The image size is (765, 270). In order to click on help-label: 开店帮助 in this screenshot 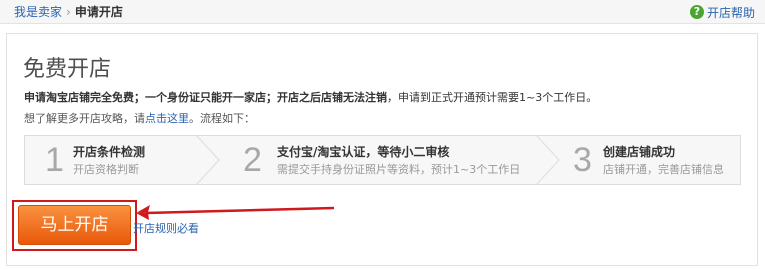, I will do `click(730, 12)`.